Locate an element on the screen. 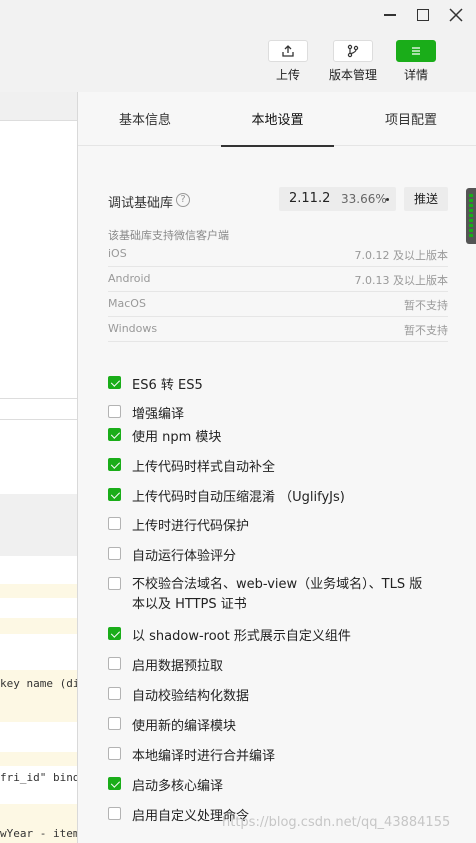  maximize-button is located at coordinates (423, 15).